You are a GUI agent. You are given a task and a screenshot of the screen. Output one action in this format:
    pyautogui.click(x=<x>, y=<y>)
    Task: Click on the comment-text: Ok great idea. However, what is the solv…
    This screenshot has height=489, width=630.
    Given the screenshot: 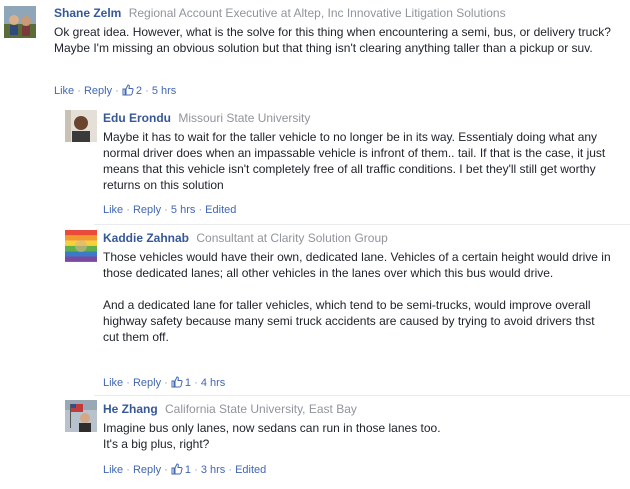 What is the action you would take?
    pyautogui.click(x=332, y=40)
    